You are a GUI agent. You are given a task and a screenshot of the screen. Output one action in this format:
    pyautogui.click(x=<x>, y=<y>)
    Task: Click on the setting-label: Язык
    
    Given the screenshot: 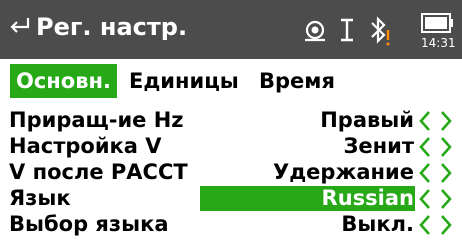 What is the action you would take?
    pyautogui.click(x=40, y=198)
    